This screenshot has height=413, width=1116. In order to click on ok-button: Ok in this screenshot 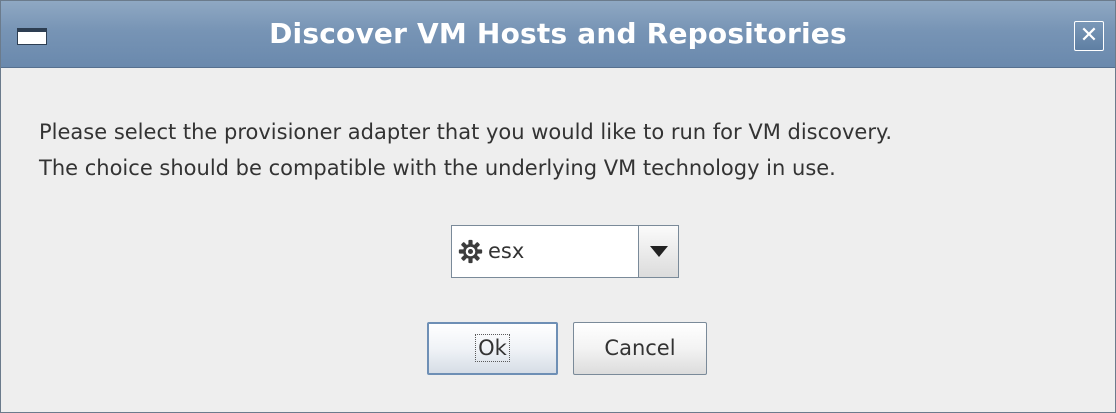, I will do `click(492, 348)`.